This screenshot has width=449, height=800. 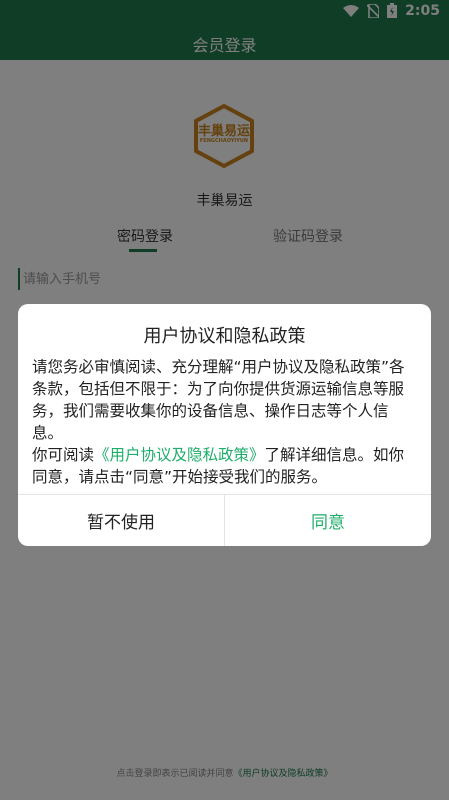 I want to click on dialog-title: 用户协议和隐私政策, so click(x=224, y=336).